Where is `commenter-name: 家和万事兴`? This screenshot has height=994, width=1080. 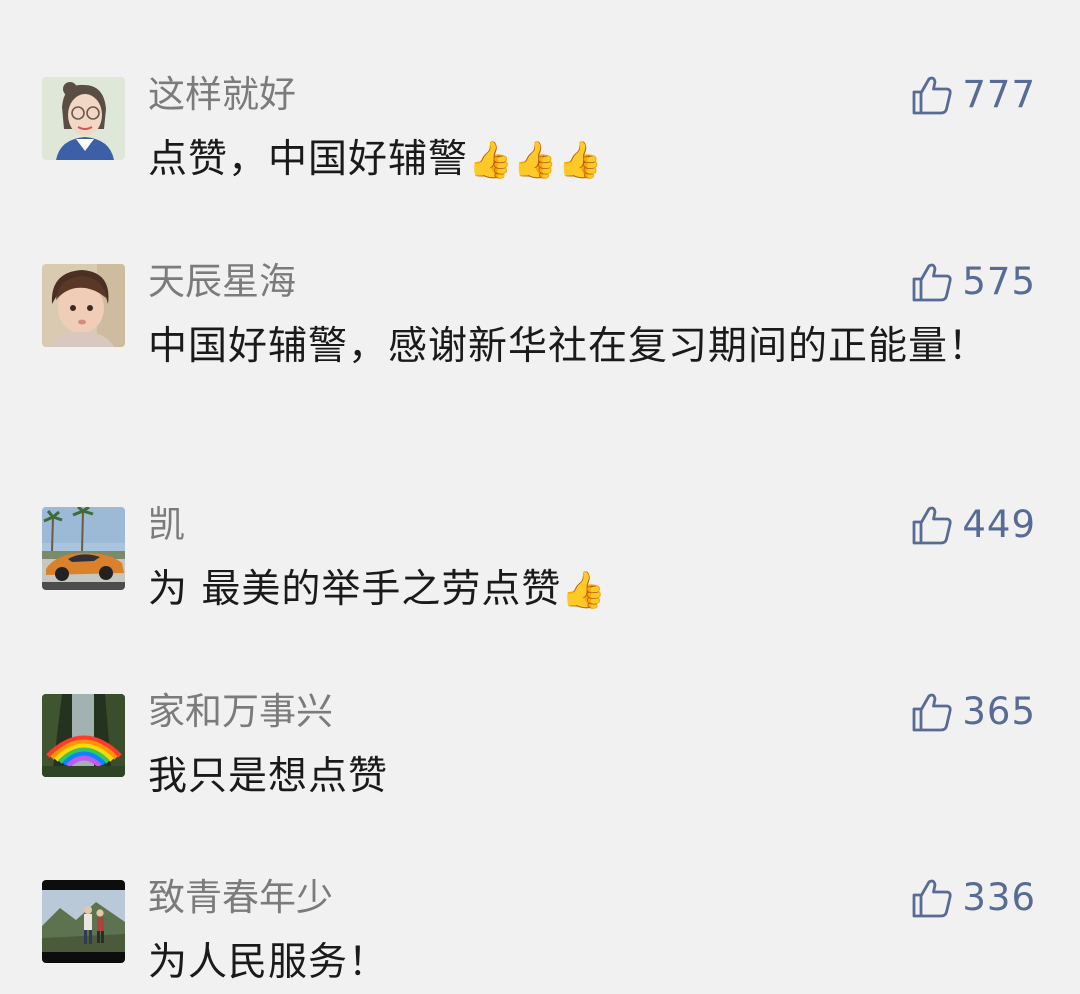 commenter-name: 家和万事兴 is located at coordinates (240, 712).